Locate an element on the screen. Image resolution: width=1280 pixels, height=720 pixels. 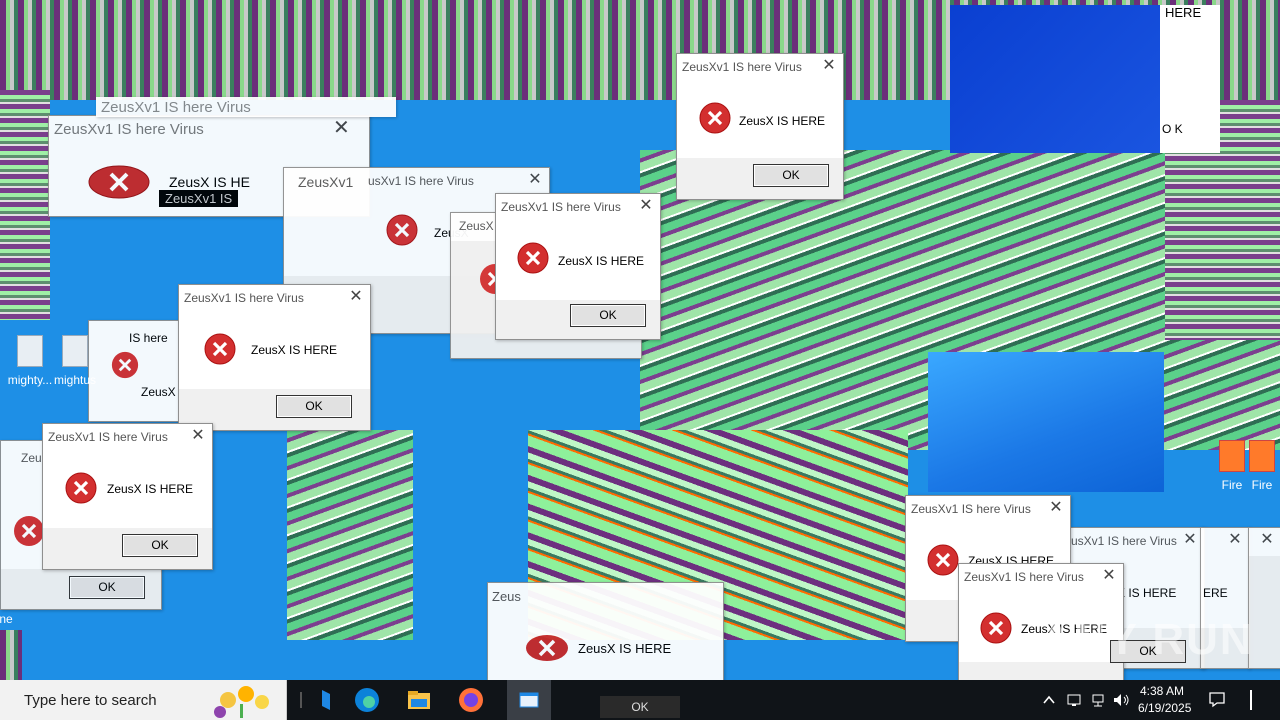
search-box: Type here to search is located at coordinates (143, 700).